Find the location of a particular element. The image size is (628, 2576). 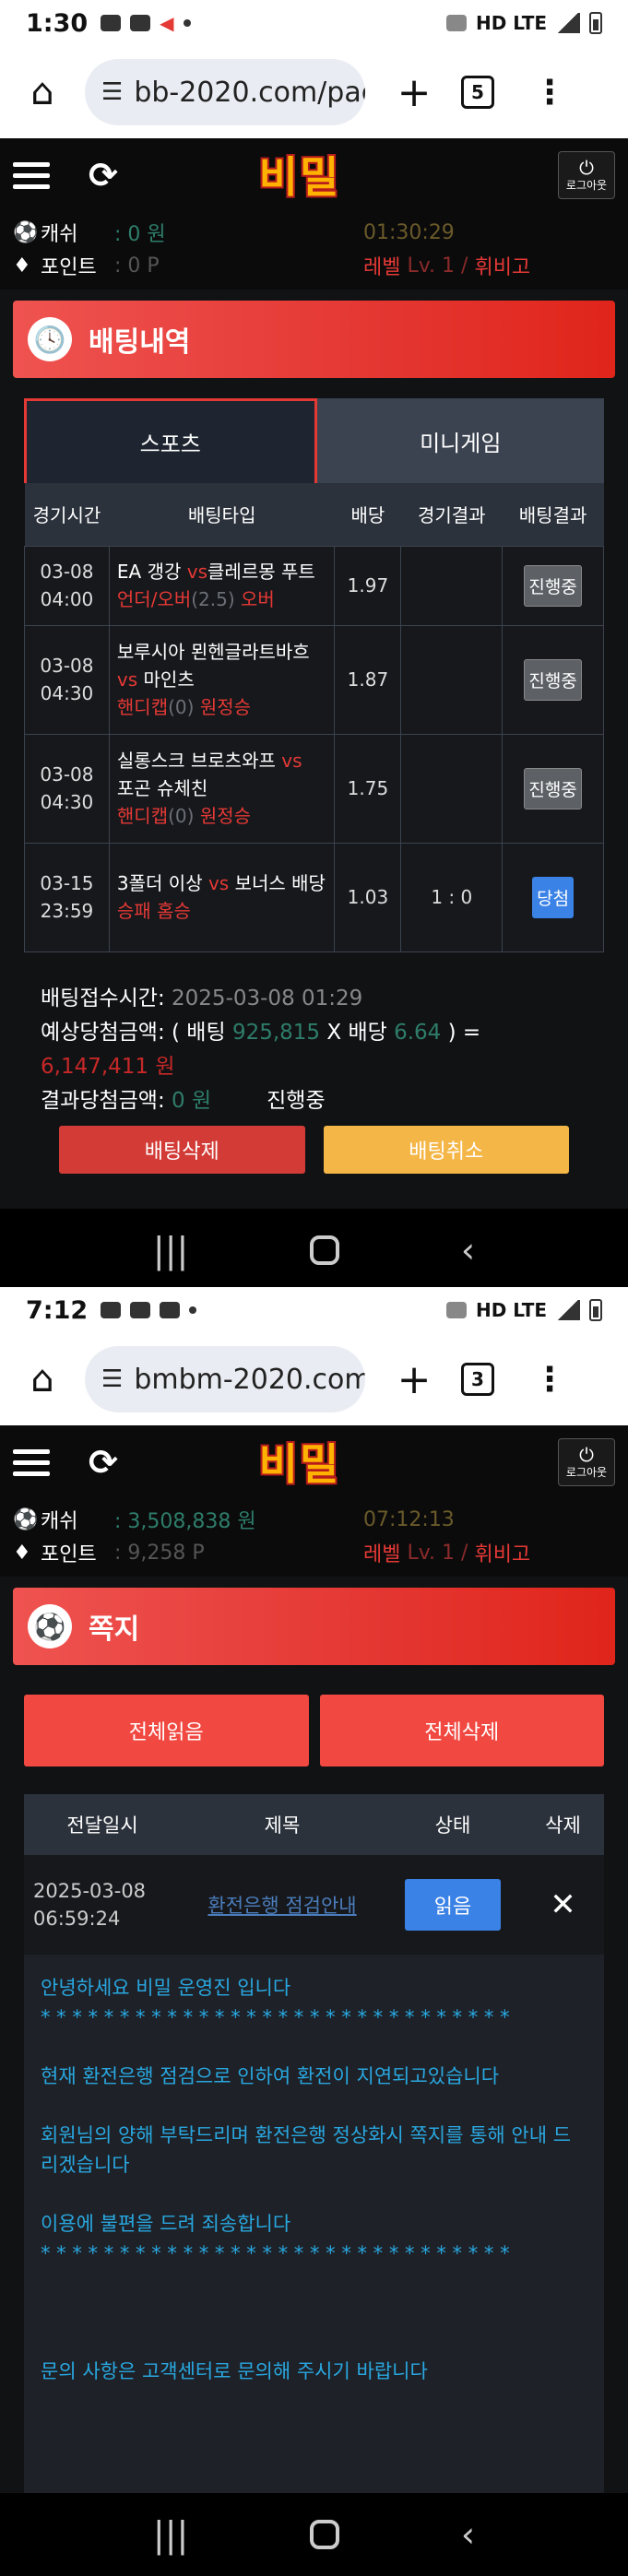

odds: 1.75 is located at coordinates (368, 788).